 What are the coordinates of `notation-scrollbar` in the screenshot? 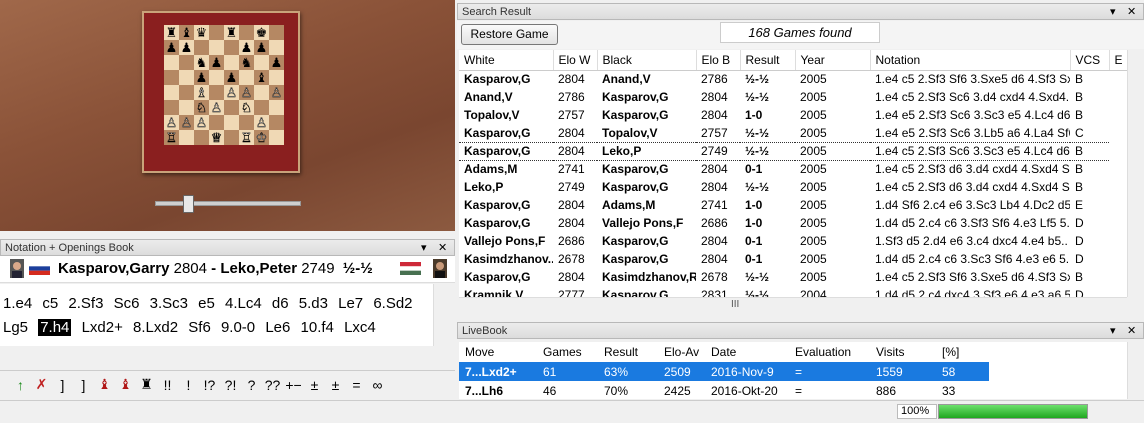 It's located at (444, 315).